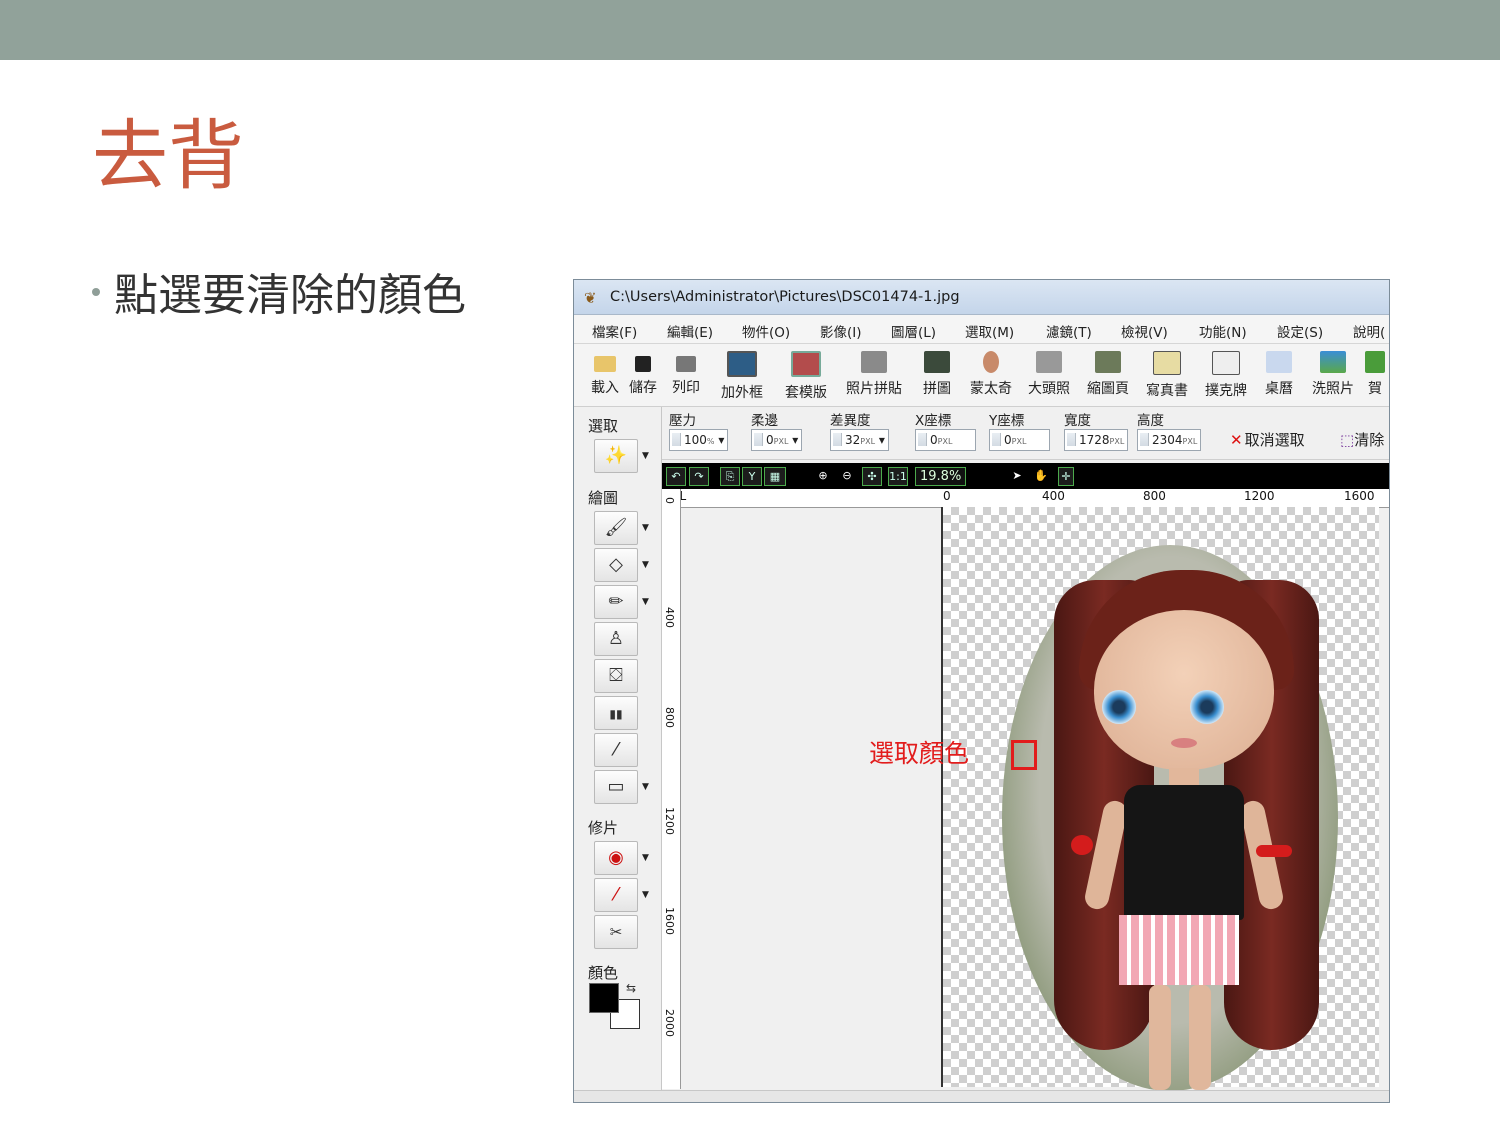 The width and height of the screenshot is (1500, 1125). Describe the element at coordinates (806, 364) in the screenshot. I see `template-icon` at that location.